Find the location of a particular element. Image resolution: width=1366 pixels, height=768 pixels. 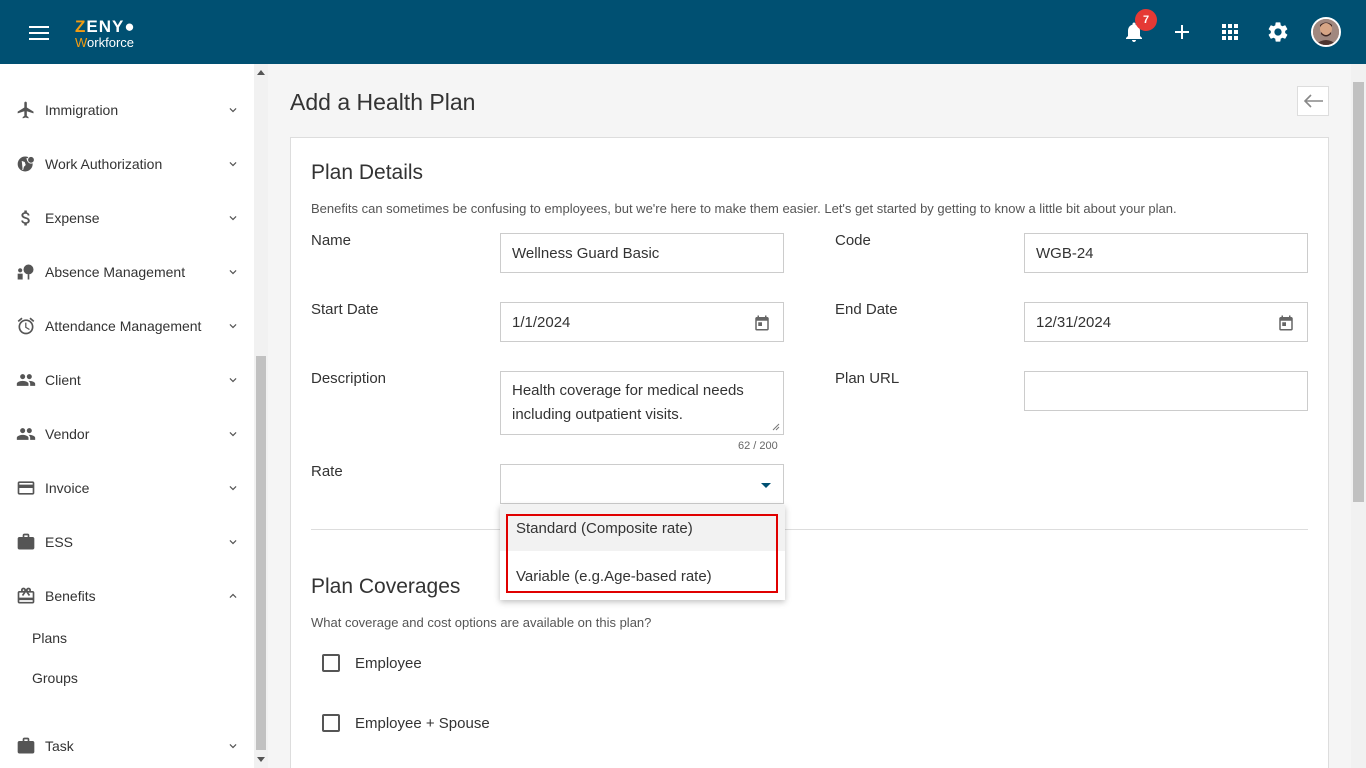

sidebar-item-benefits: Benefits is located at coordinates (127, 596).